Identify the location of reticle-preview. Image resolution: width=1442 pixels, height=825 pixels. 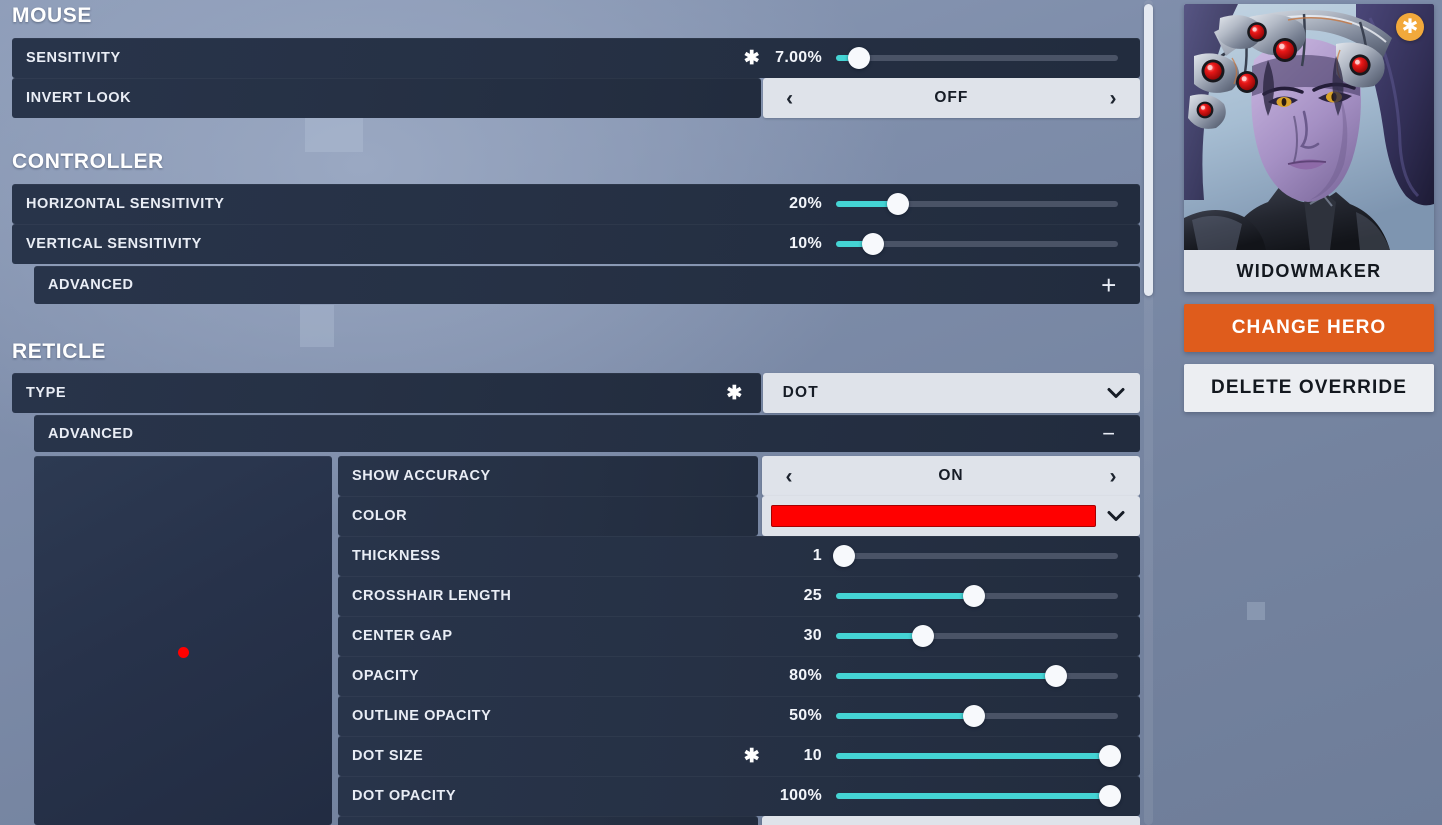
(183, 640).